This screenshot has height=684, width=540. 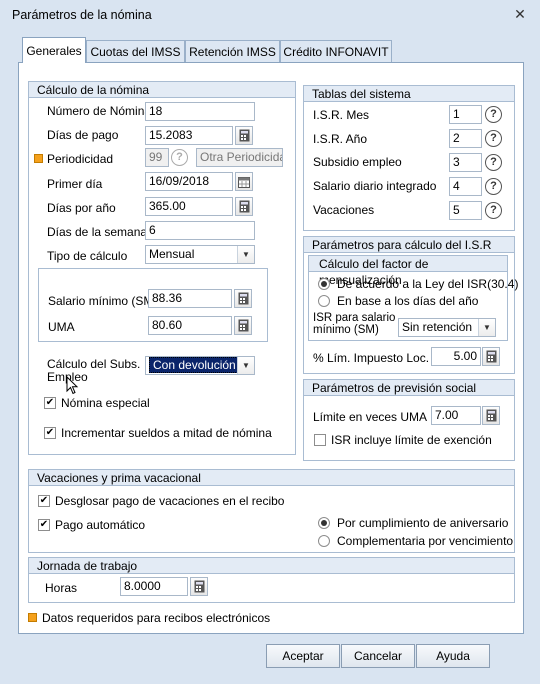 I want to click on primer-dia-input: 16/09/2018, so click(x=189, y=181).